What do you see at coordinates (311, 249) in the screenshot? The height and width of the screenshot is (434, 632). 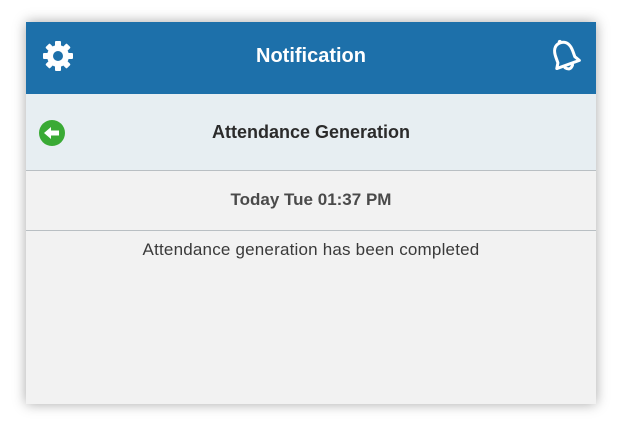 I see `notification-message: Attendance generation has been completed` at bounding box center [311, 249].